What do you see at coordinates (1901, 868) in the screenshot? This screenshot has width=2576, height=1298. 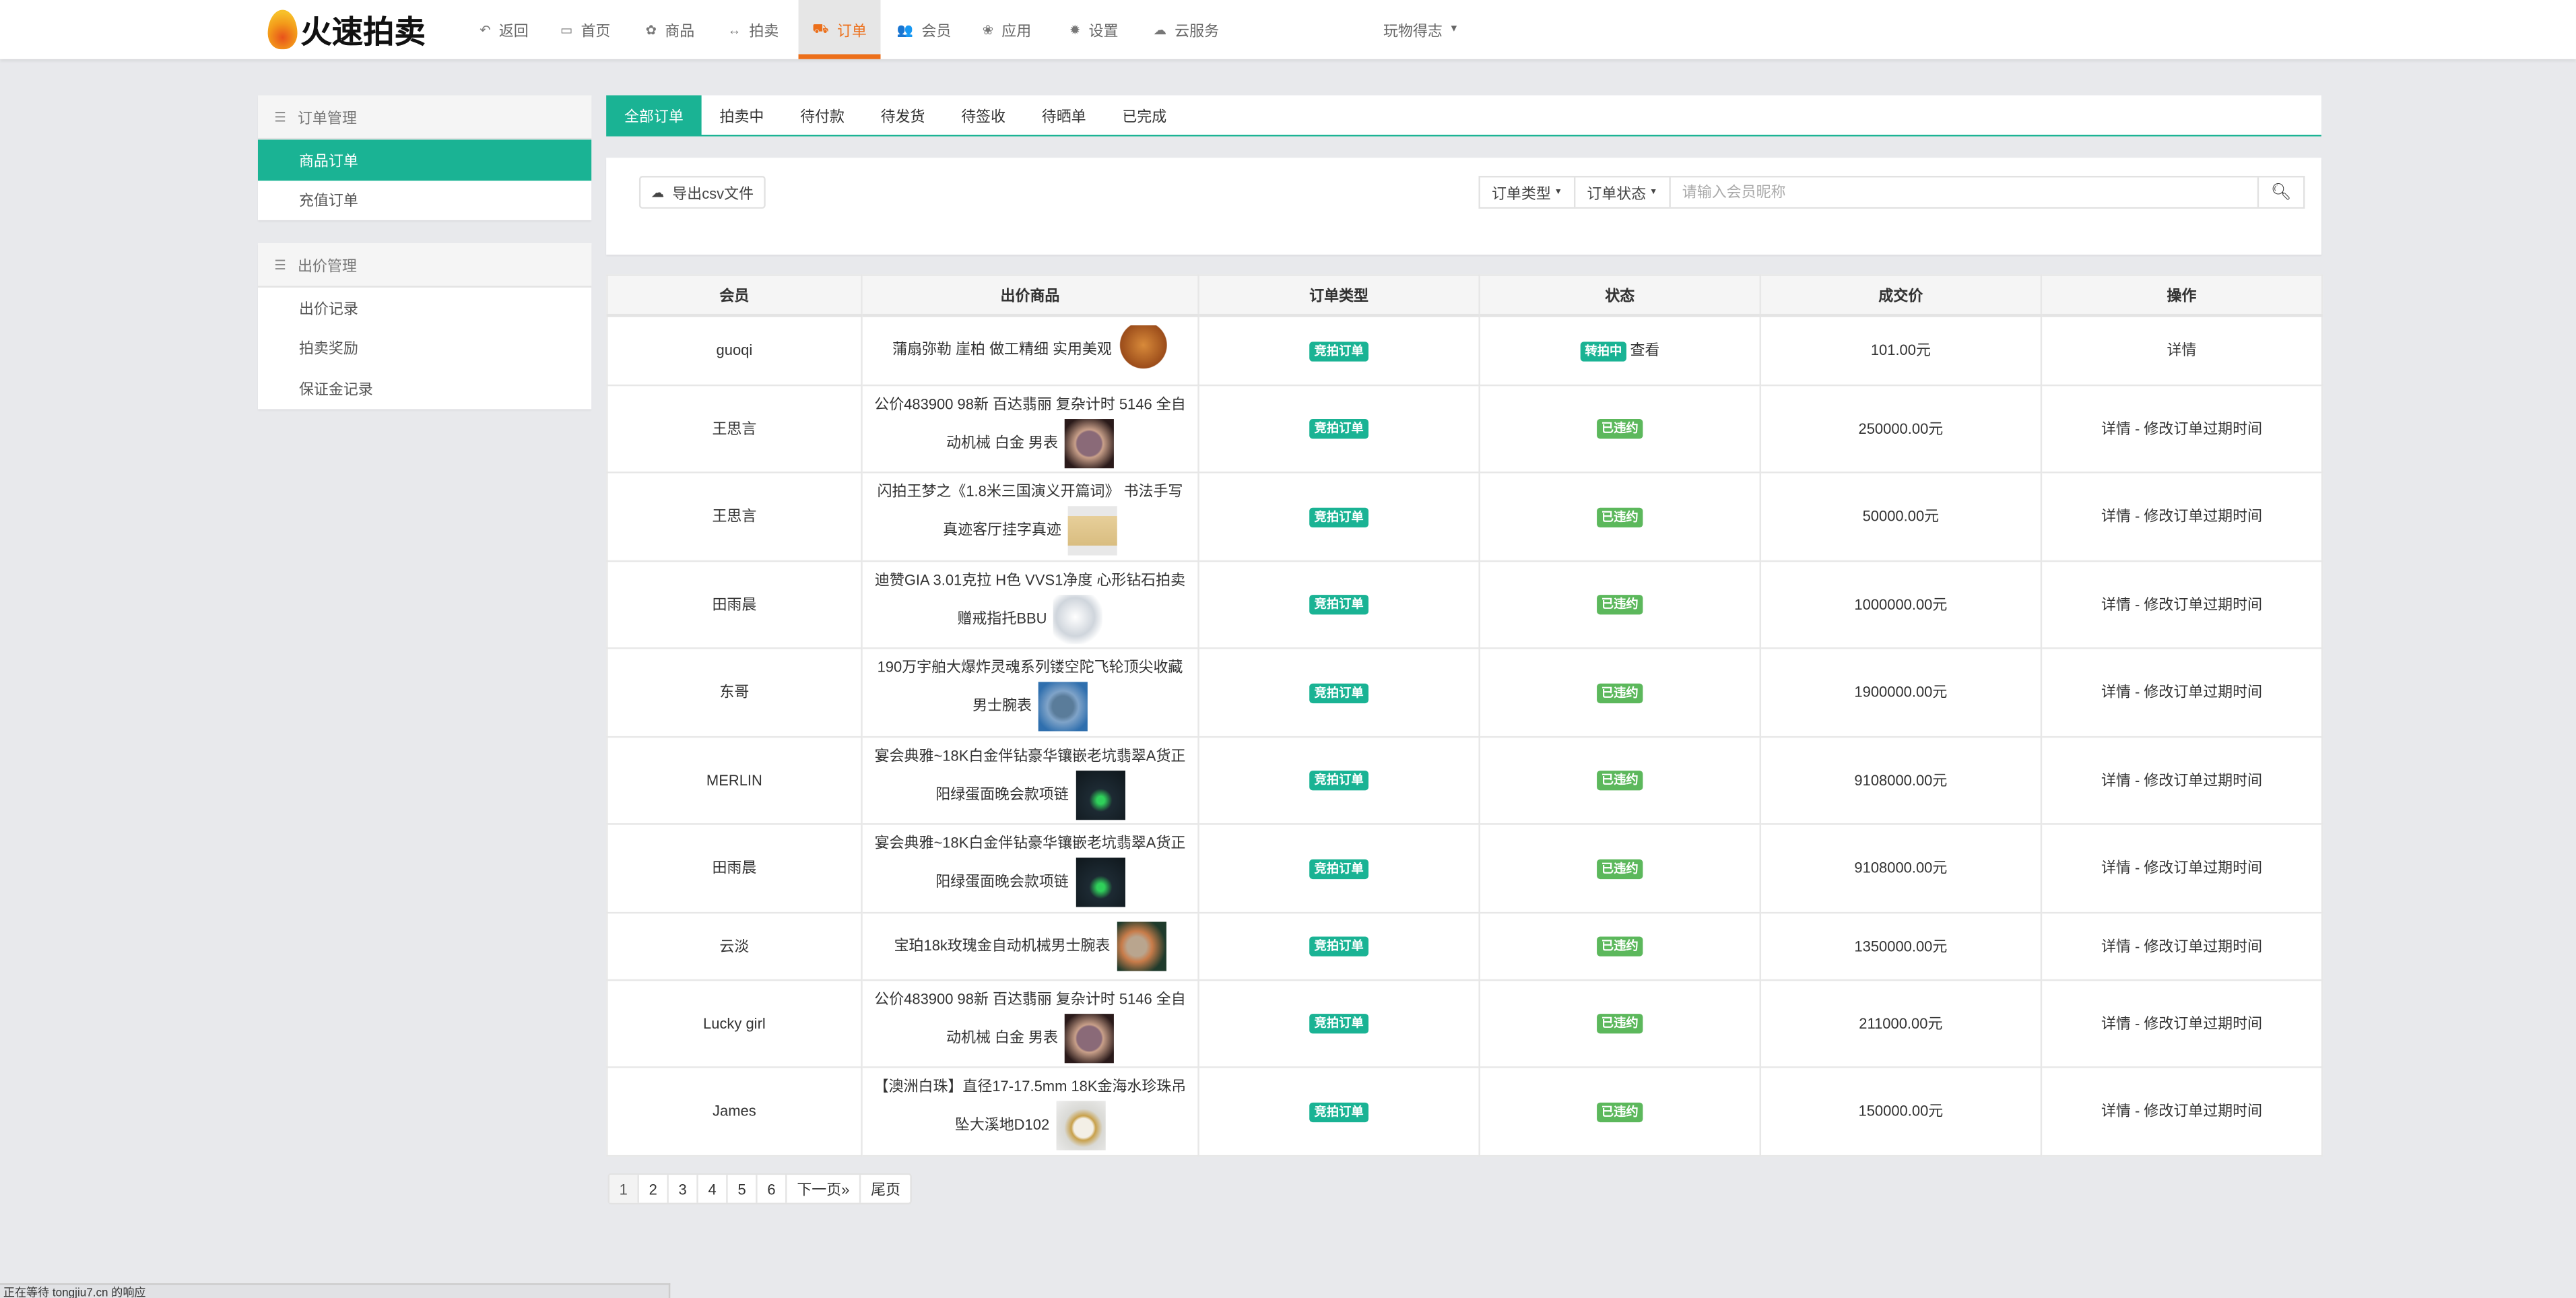 I see `price-cell: 9108000.00元` at bounding box center [1901, 868].